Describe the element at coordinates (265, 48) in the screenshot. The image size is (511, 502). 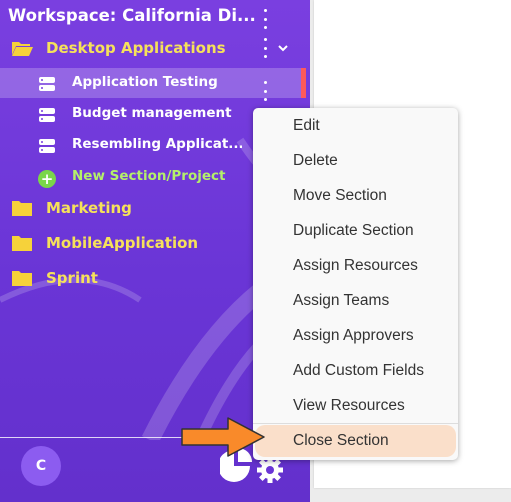
I see `folder-more-icon` at that location.